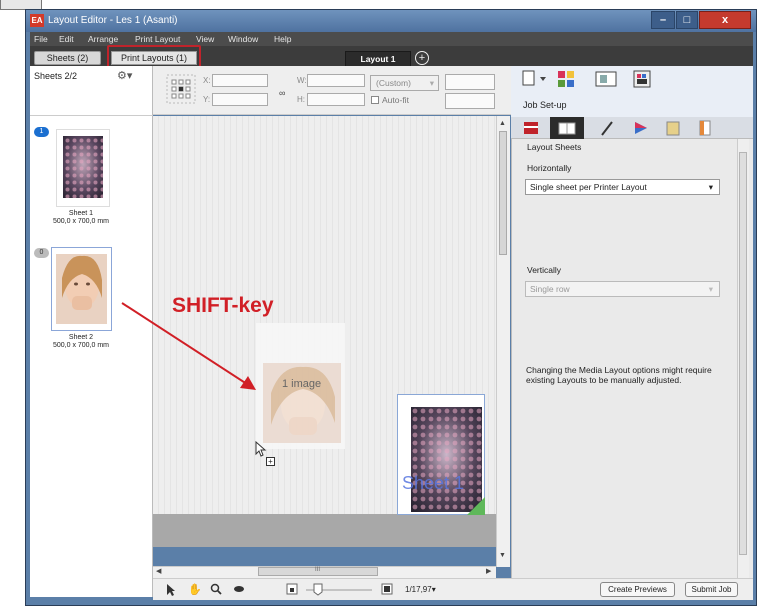 Image resolution: width=762 pixels, height=606 pixels. What do you see at coordinates (41, 39) in the screenshot?
I see `menu-file: File` at bounding box center [41, 39].